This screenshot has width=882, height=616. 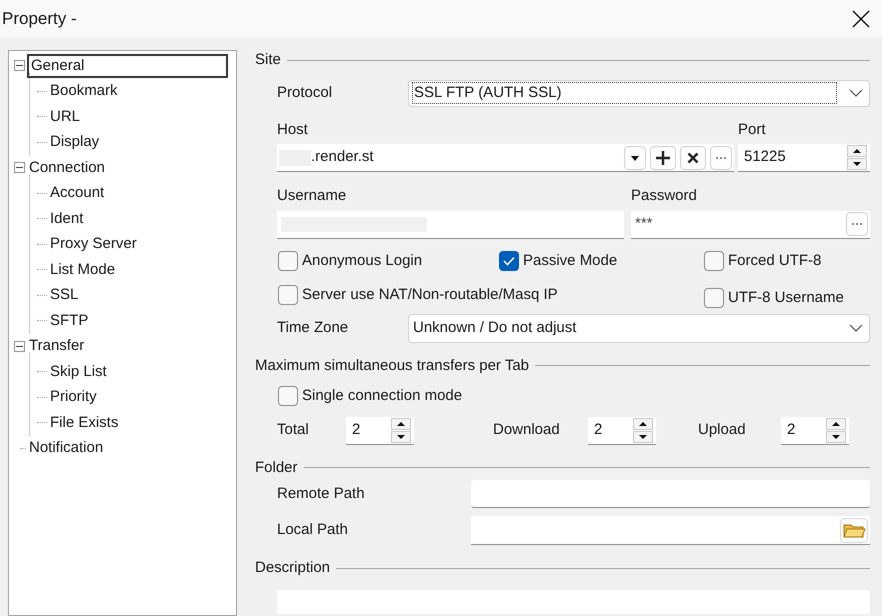 What do you see at coordinates (56, 346) in the screenshot?
I see `tree-item: Transfer` at bounding box center [56, 346].